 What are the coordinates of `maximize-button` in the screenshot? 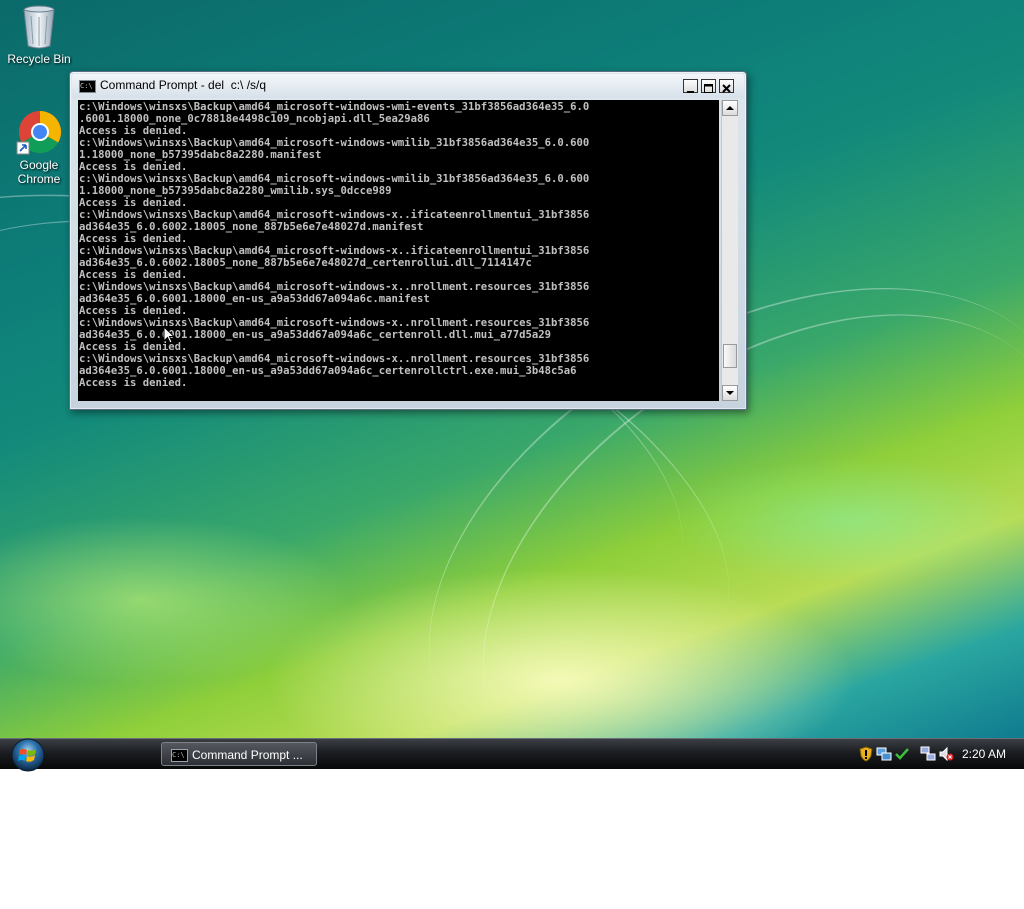 It's located at (708, 86).